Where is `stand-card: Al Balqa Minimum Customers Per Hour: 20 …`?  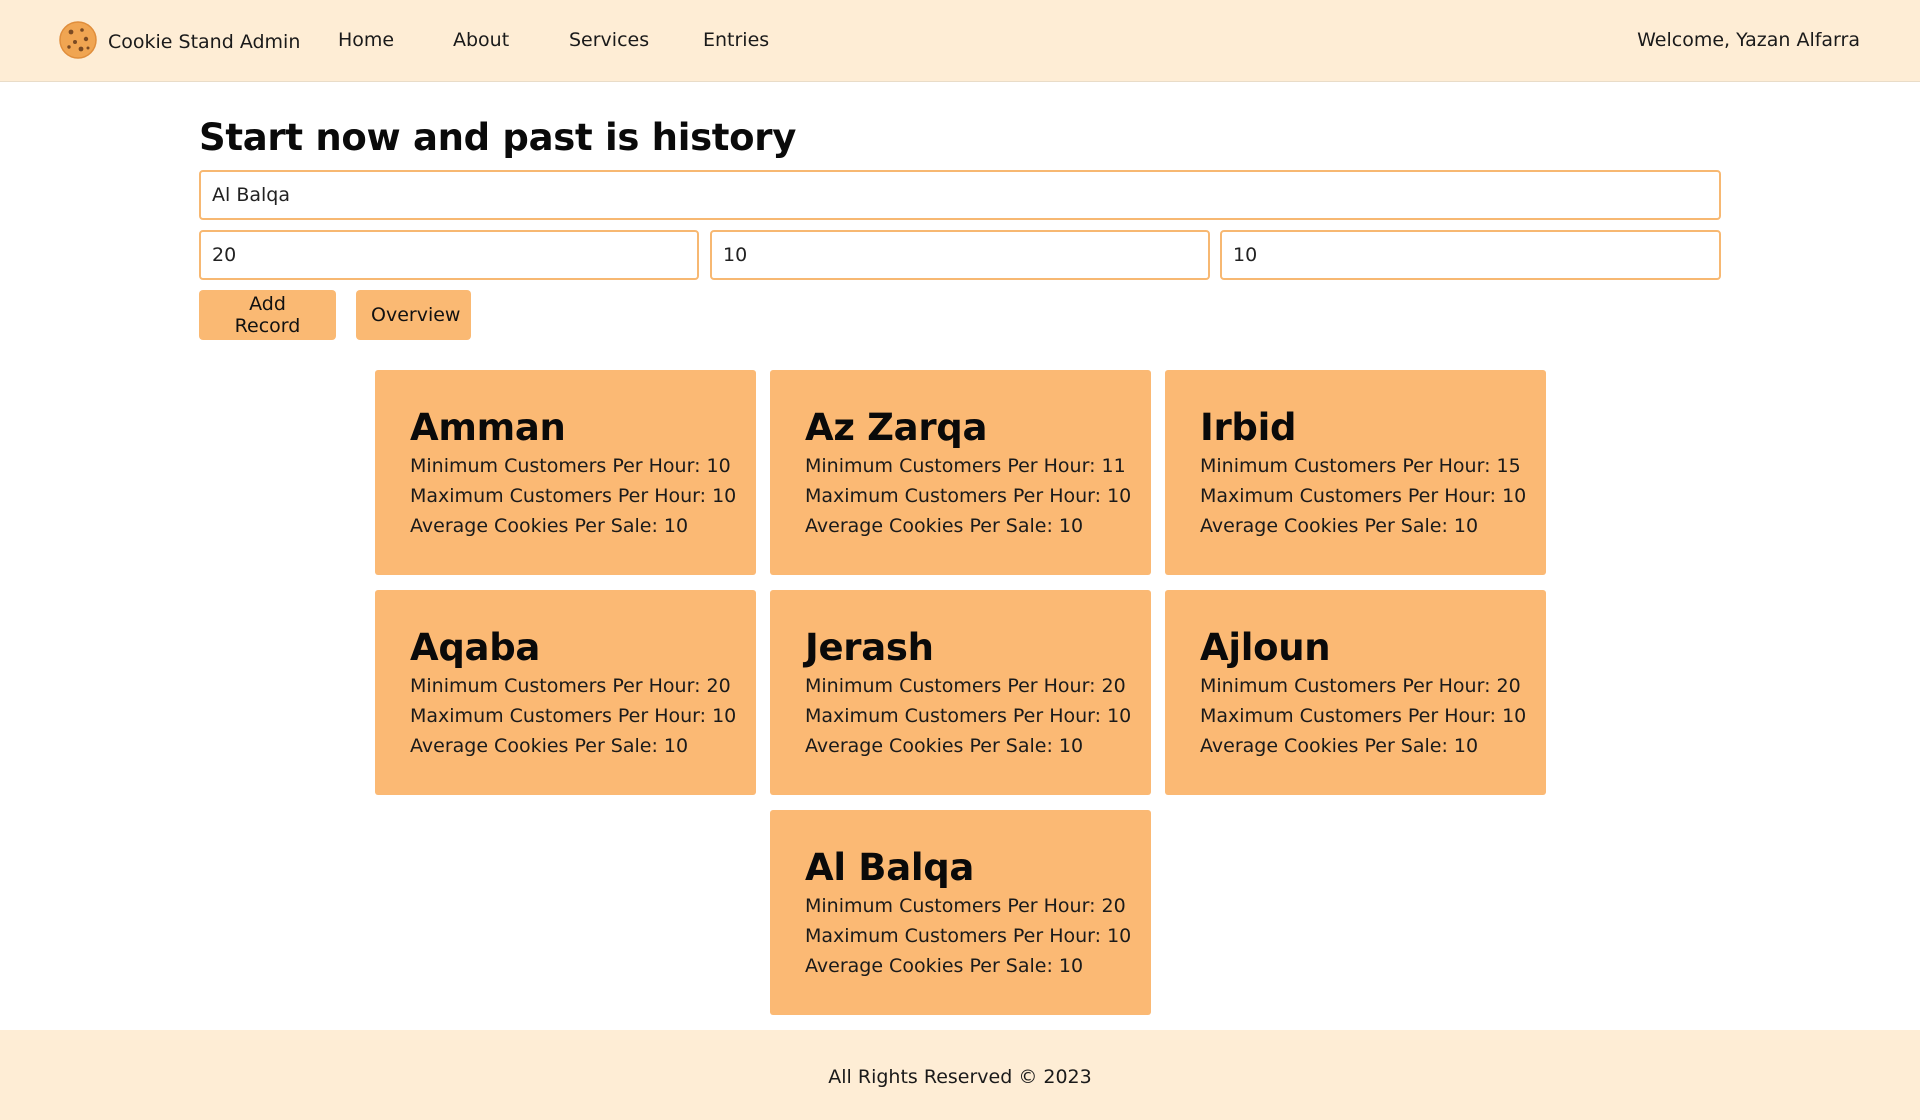 stand-card: Al Balqa Minimum Customers Per Hour: 20 … is located at coordinates (960, 912).